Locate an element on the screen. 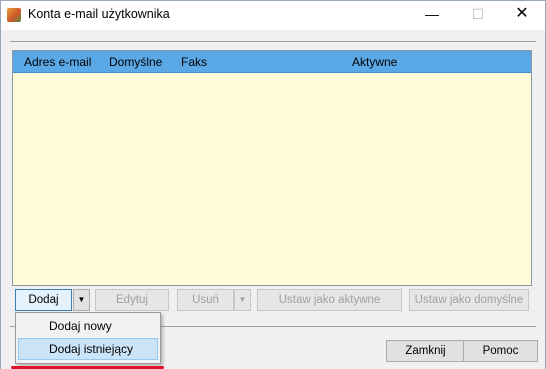 The image size is (546, 369). add-button: Dodaj is located at coordinates (43, 300).